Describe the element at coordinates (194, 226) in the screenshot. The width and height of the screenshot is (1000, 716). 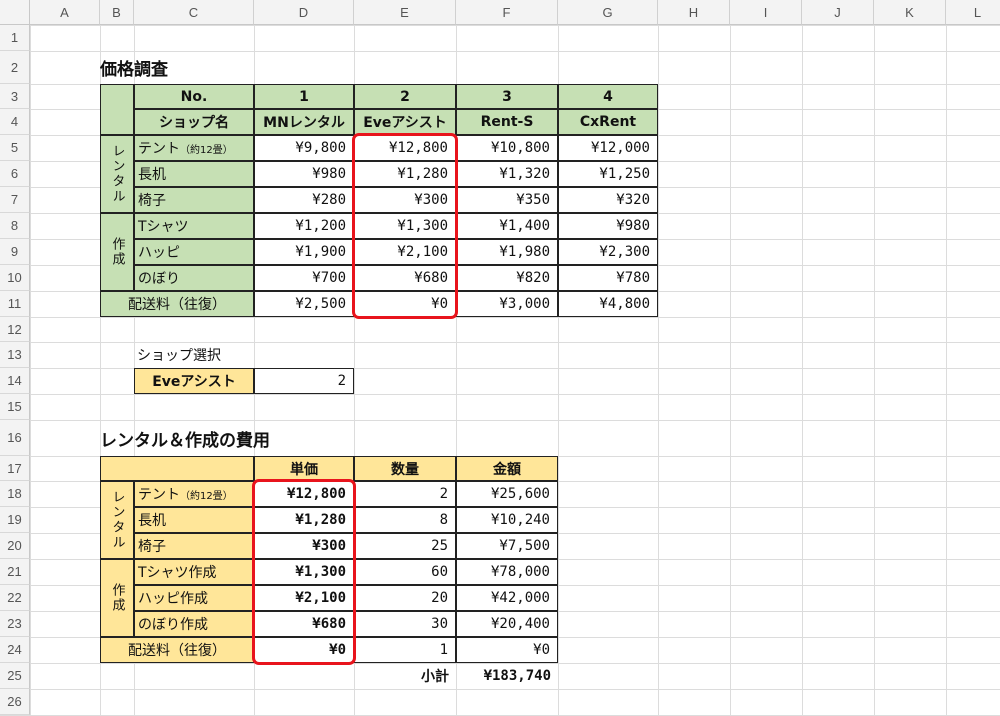
I see `item-name: Tシャツ` at that location.